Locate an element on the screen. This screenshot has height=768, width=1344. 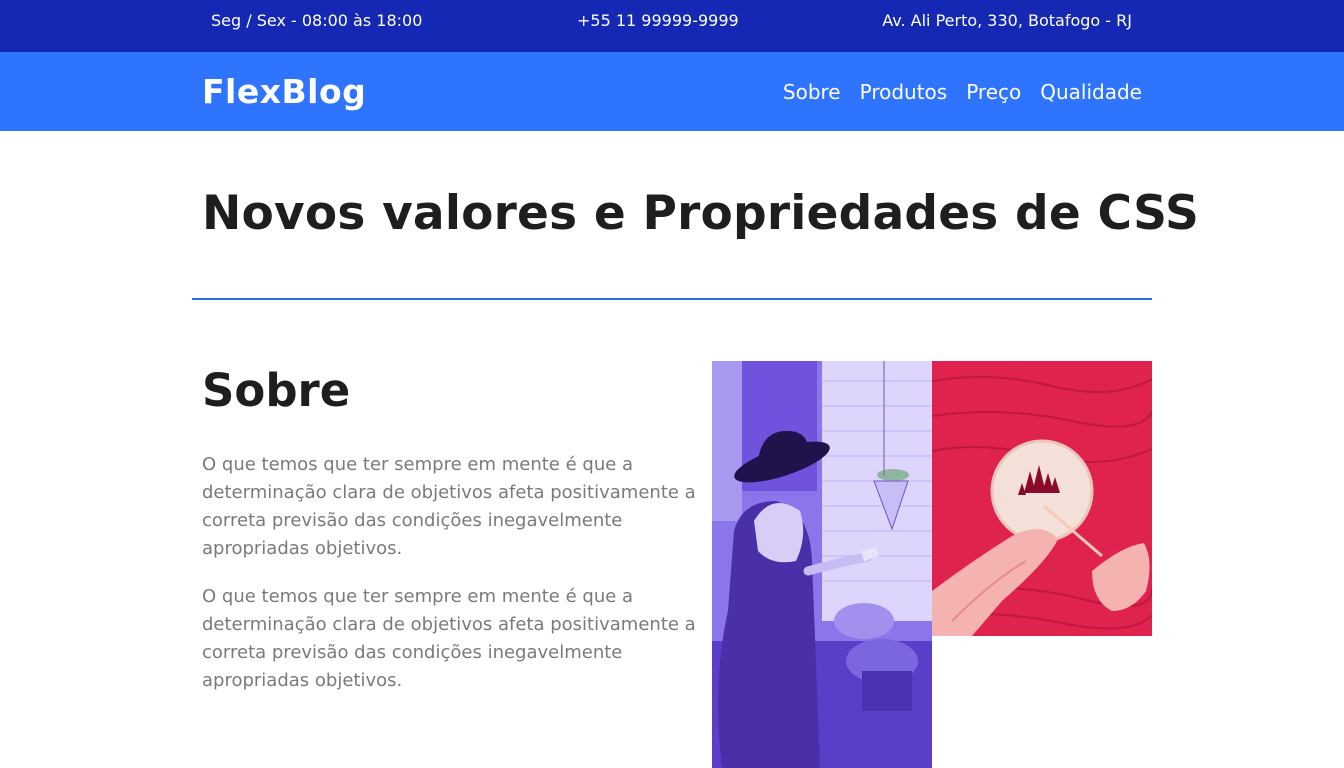
main-nav: Sobre Produtos Preço Qualidade is located at coordinates (962, 91).